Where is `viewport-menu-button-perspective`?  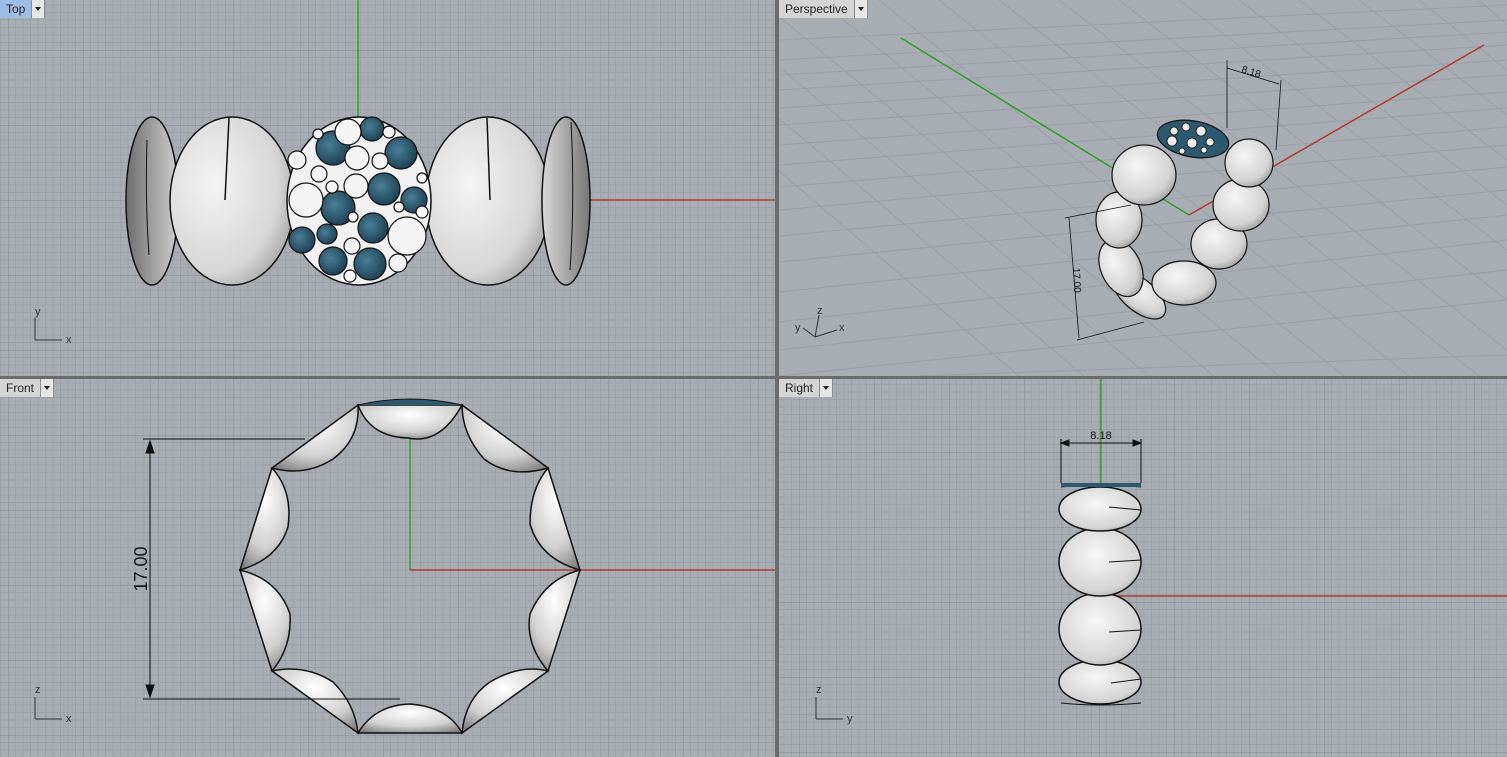 viewport-menu-button-perspective is located at coordinates (861, 9).